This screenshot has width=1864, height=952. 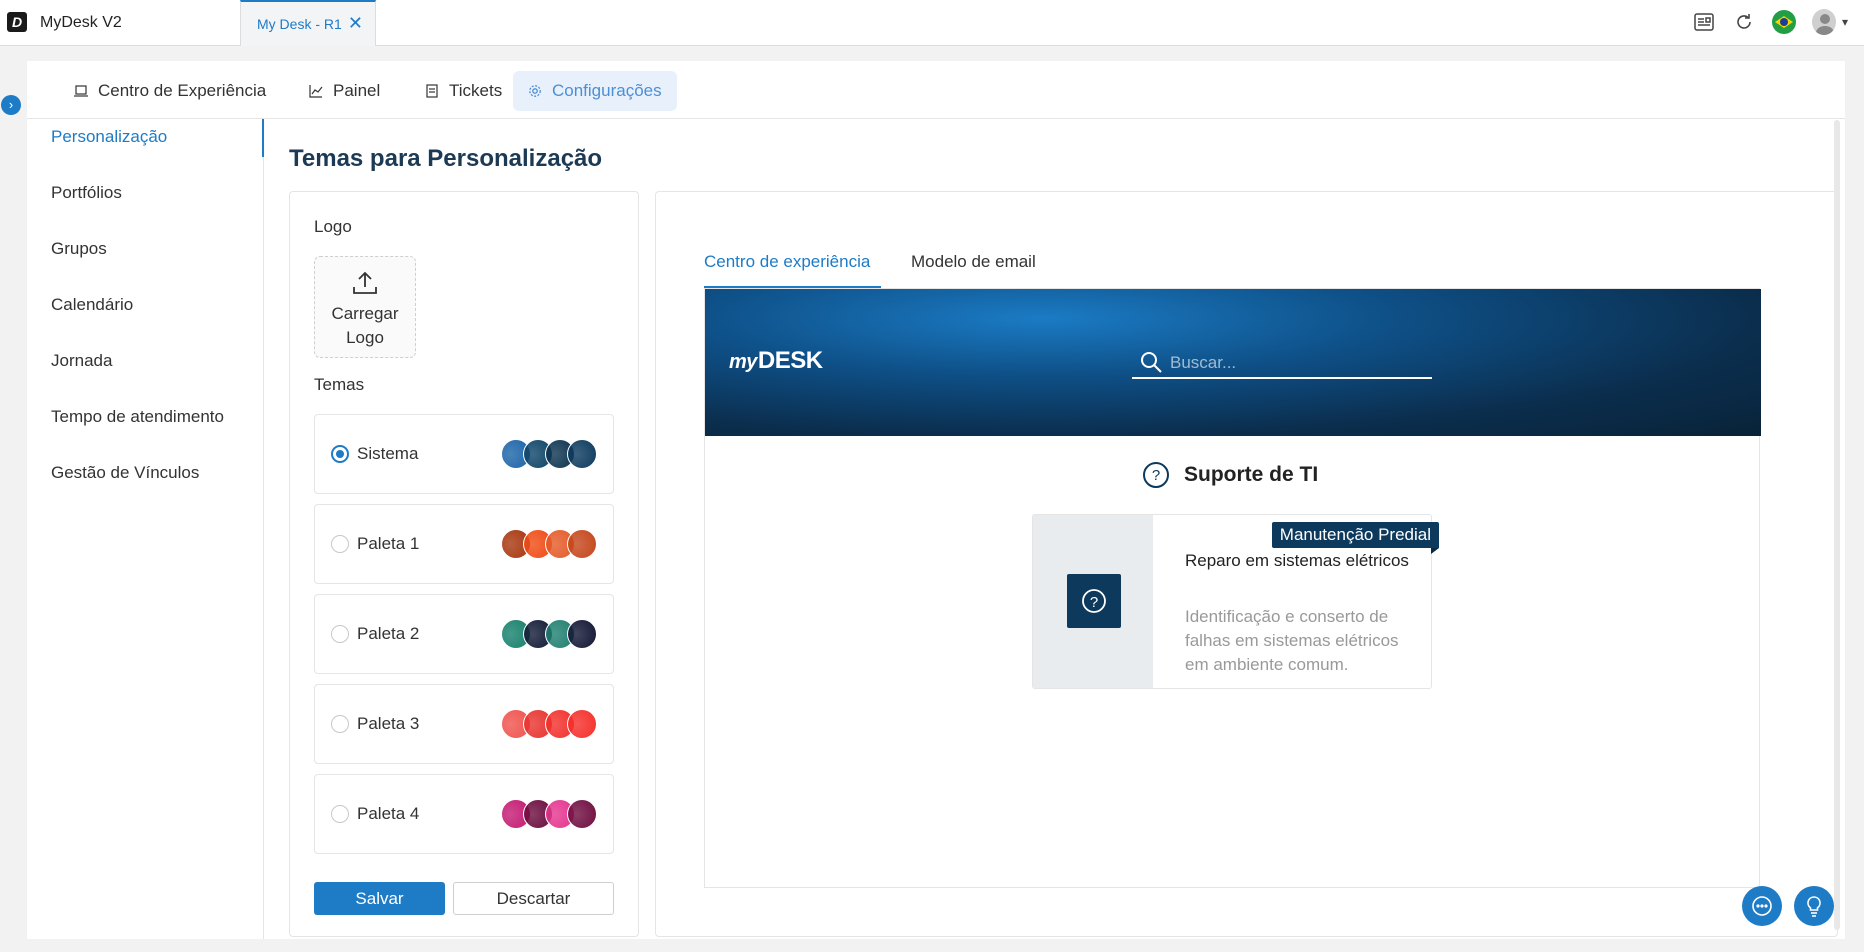 I want to click on nav-centro-experiencia: Centro de Experiência, so click(x=170, y=91).